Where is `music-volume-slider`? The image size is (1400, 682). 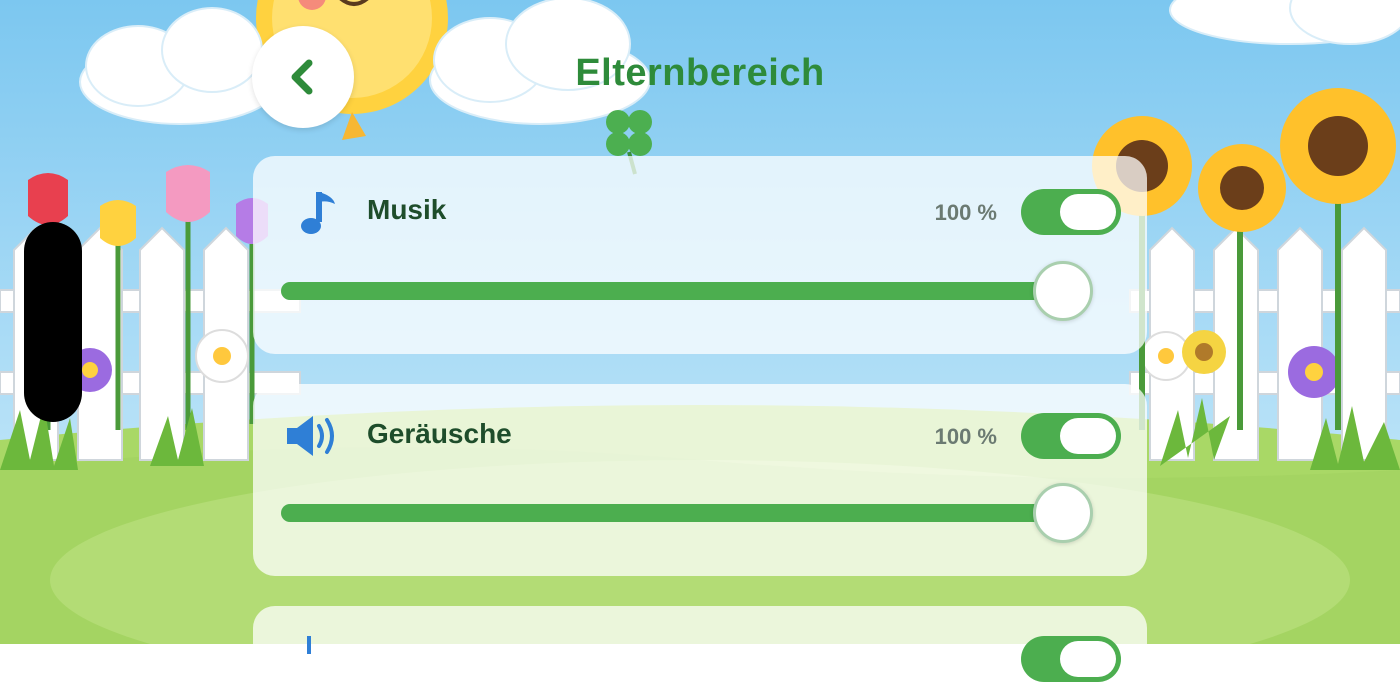 music-volume-slider is located at coordinates (687, 291).